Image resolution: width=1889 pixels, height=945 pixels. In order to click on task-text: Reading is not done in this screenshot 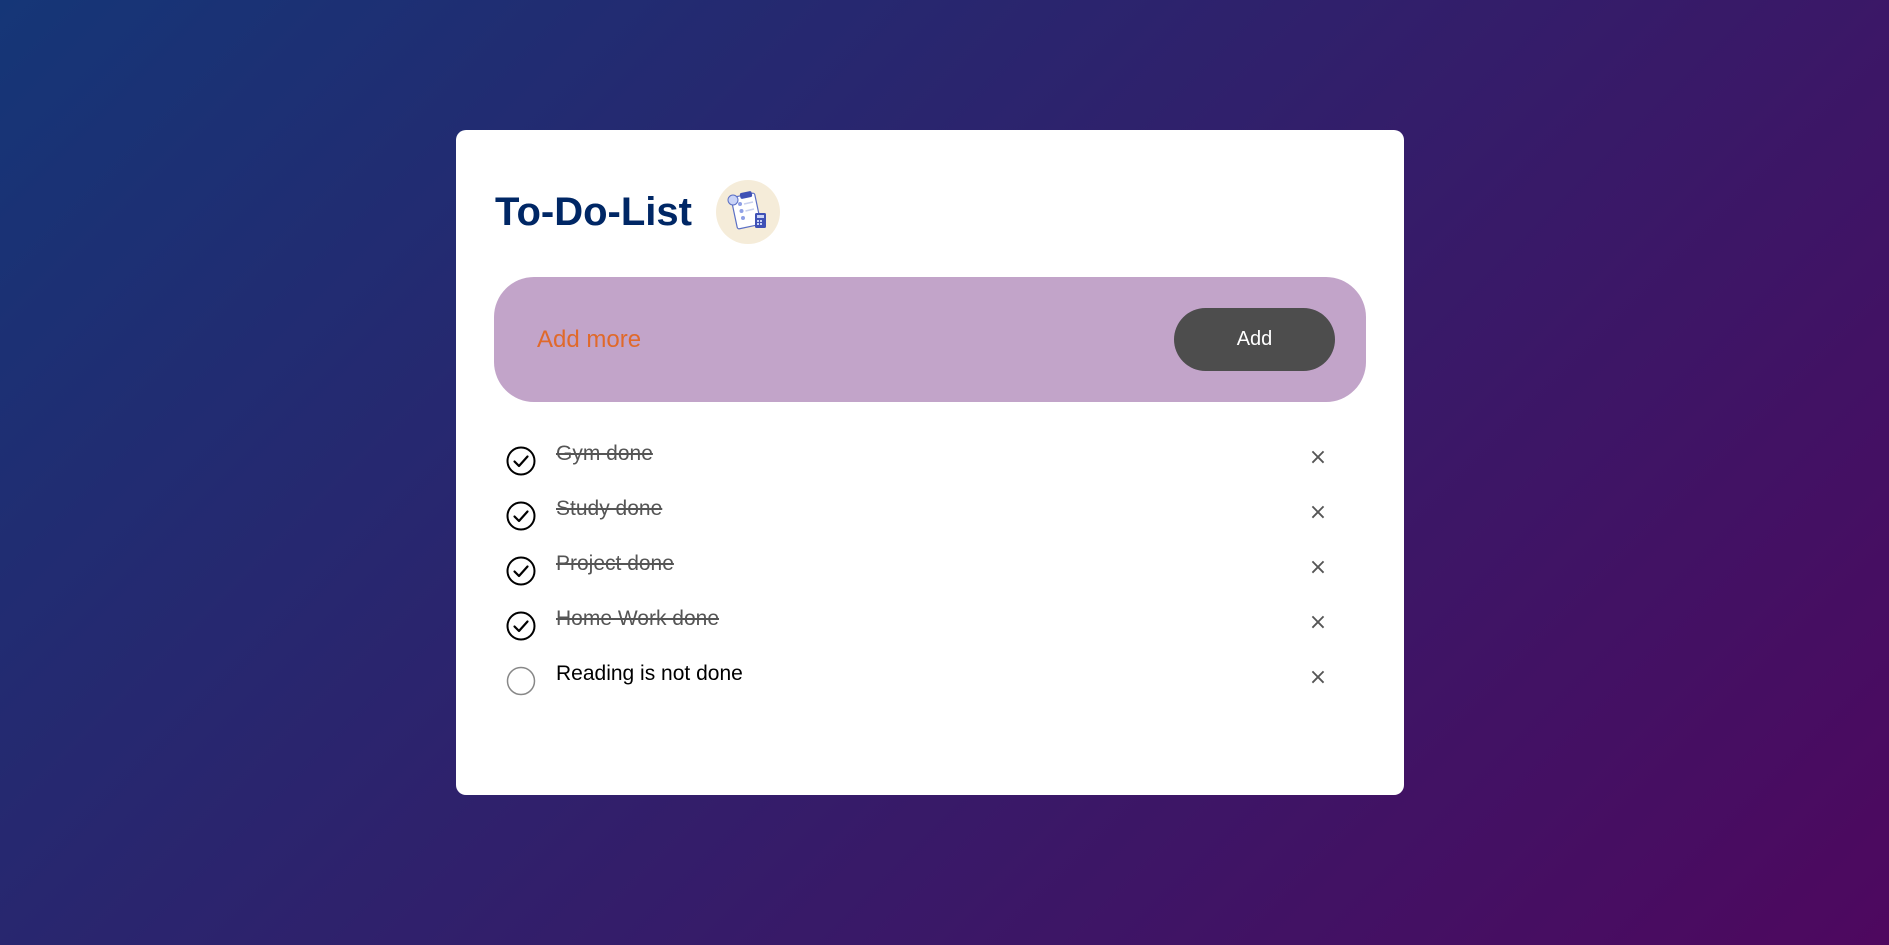, I will do `click(649, 673)`.